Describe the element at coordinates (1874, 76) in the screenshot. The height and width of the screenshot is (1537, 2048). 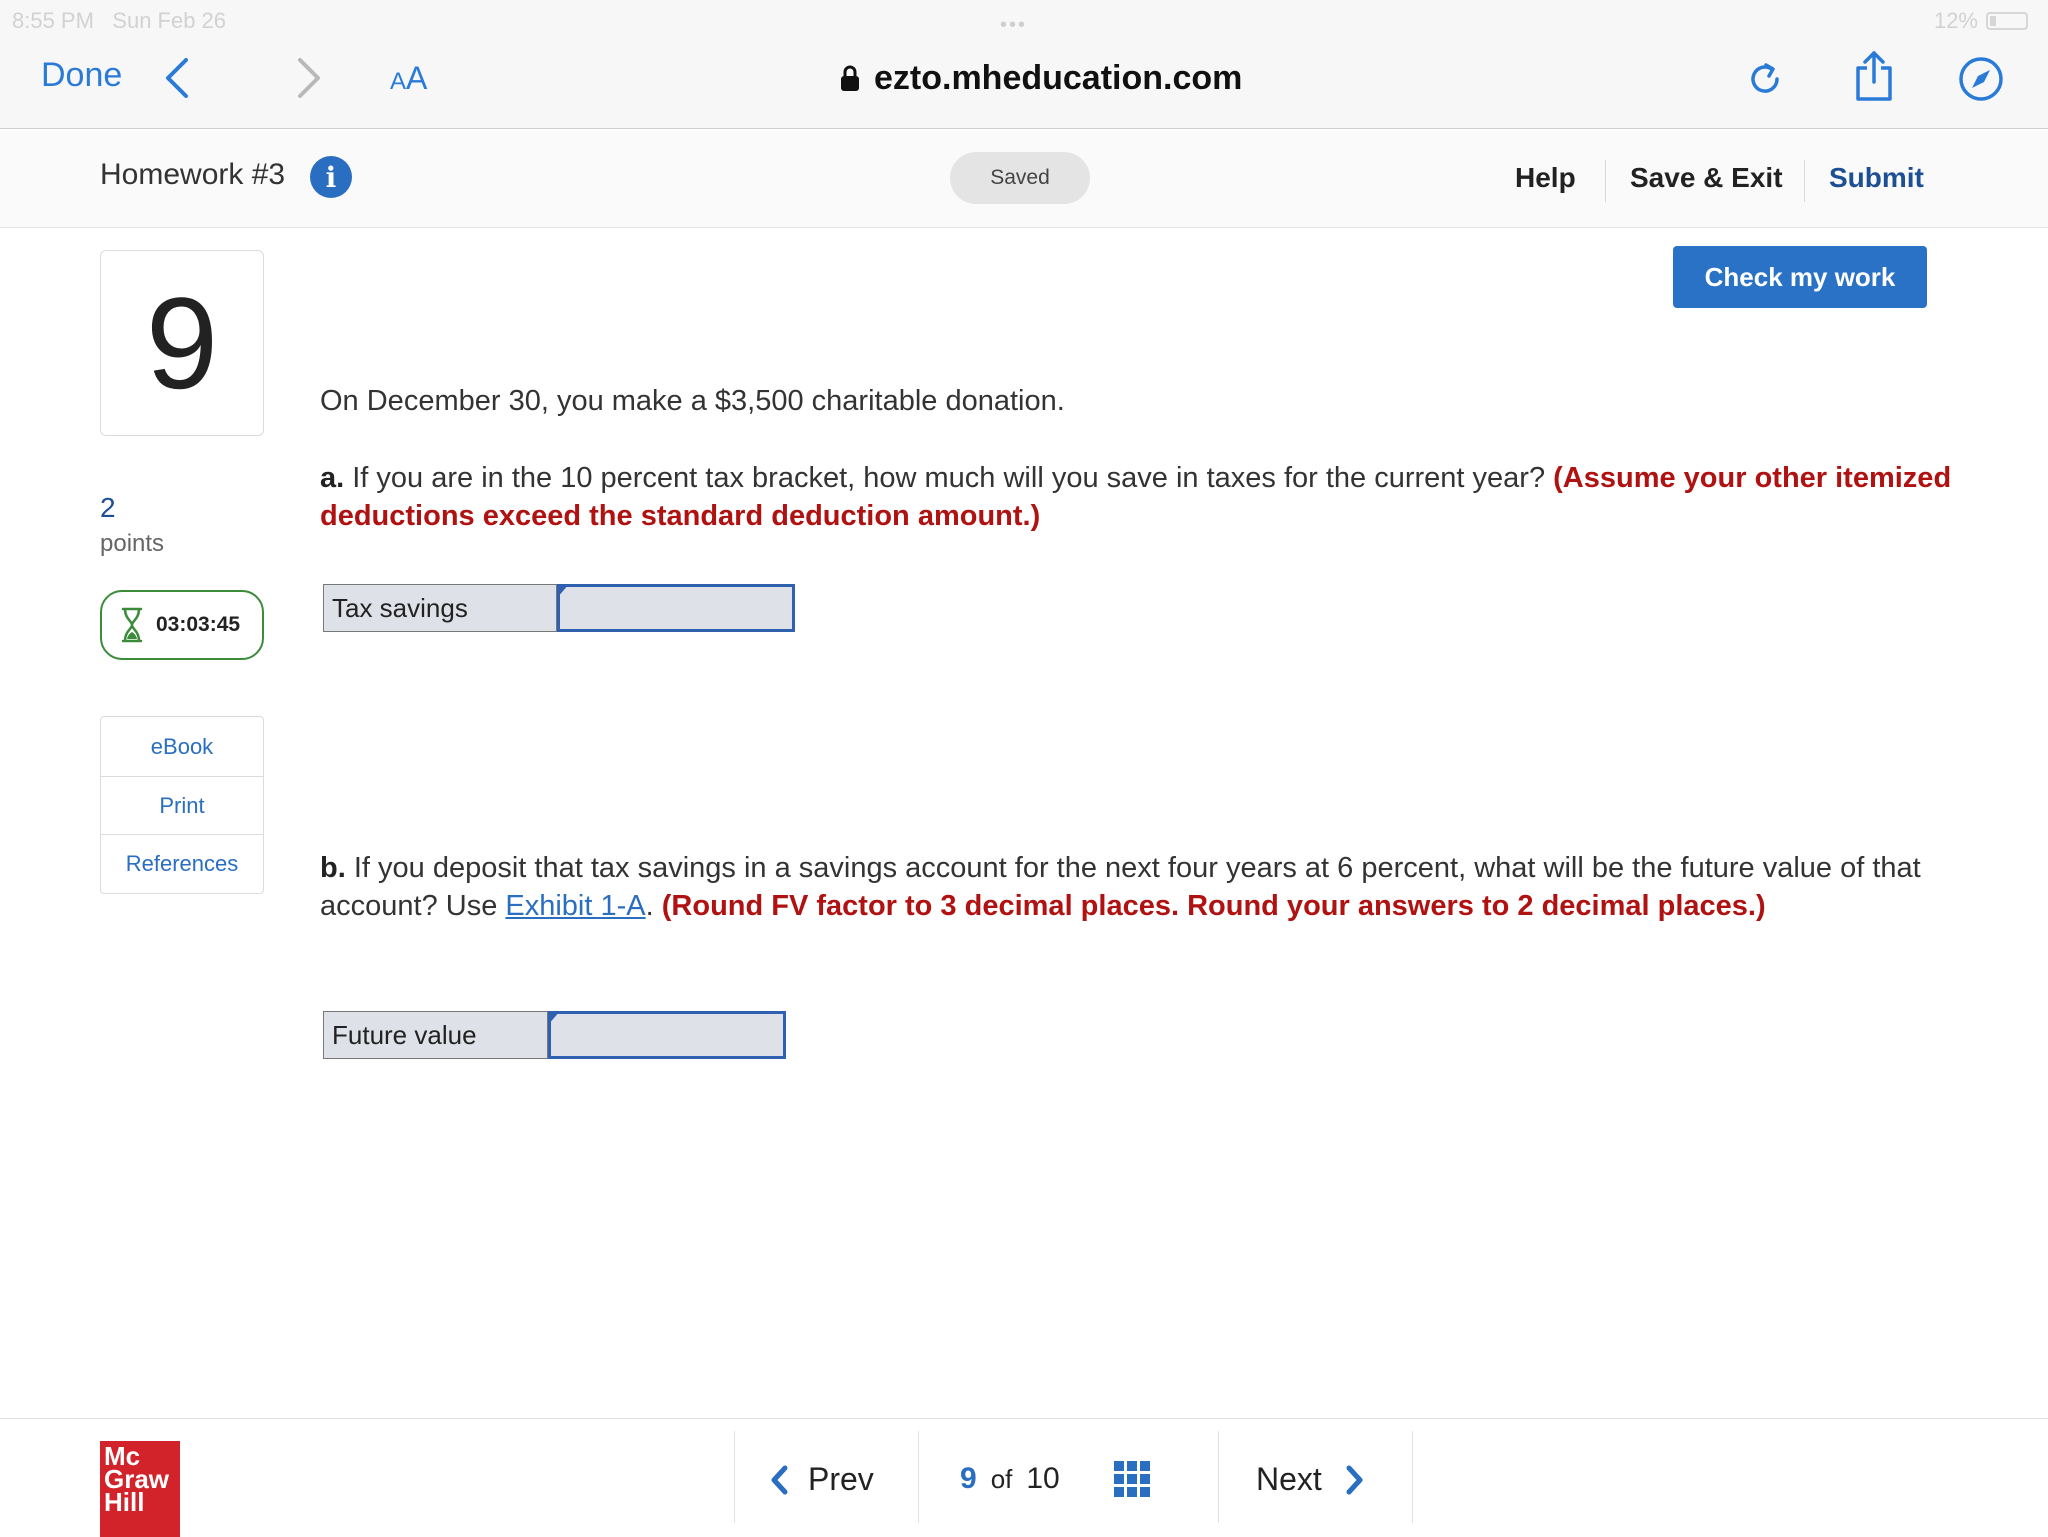
I see `share-icon` at that location.